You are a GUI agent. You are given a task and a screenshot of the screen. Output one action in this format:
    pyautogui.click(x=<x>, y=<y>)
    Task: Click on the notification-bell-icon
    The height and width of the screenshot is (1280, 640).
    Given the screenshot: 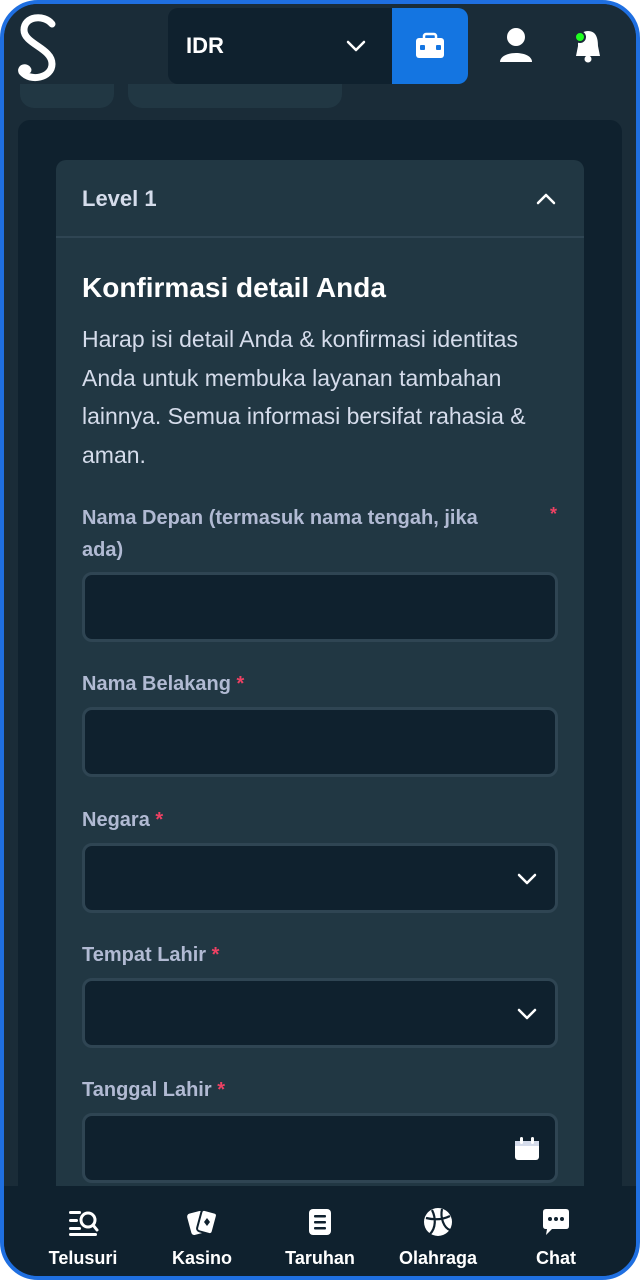 What is the action you would take?
    pyautogui.click(x=588, y=46)
    